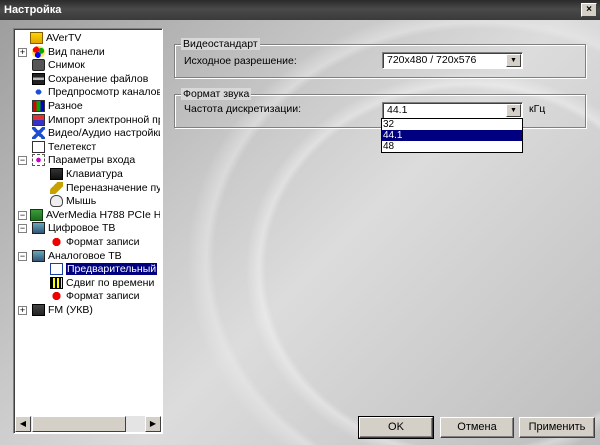 The width and height of the screenshot is (600, 445). What do you see at coordinates (38, 146) in the screenshot?
I see `teletext-icon` at bounding box center [38, 146].